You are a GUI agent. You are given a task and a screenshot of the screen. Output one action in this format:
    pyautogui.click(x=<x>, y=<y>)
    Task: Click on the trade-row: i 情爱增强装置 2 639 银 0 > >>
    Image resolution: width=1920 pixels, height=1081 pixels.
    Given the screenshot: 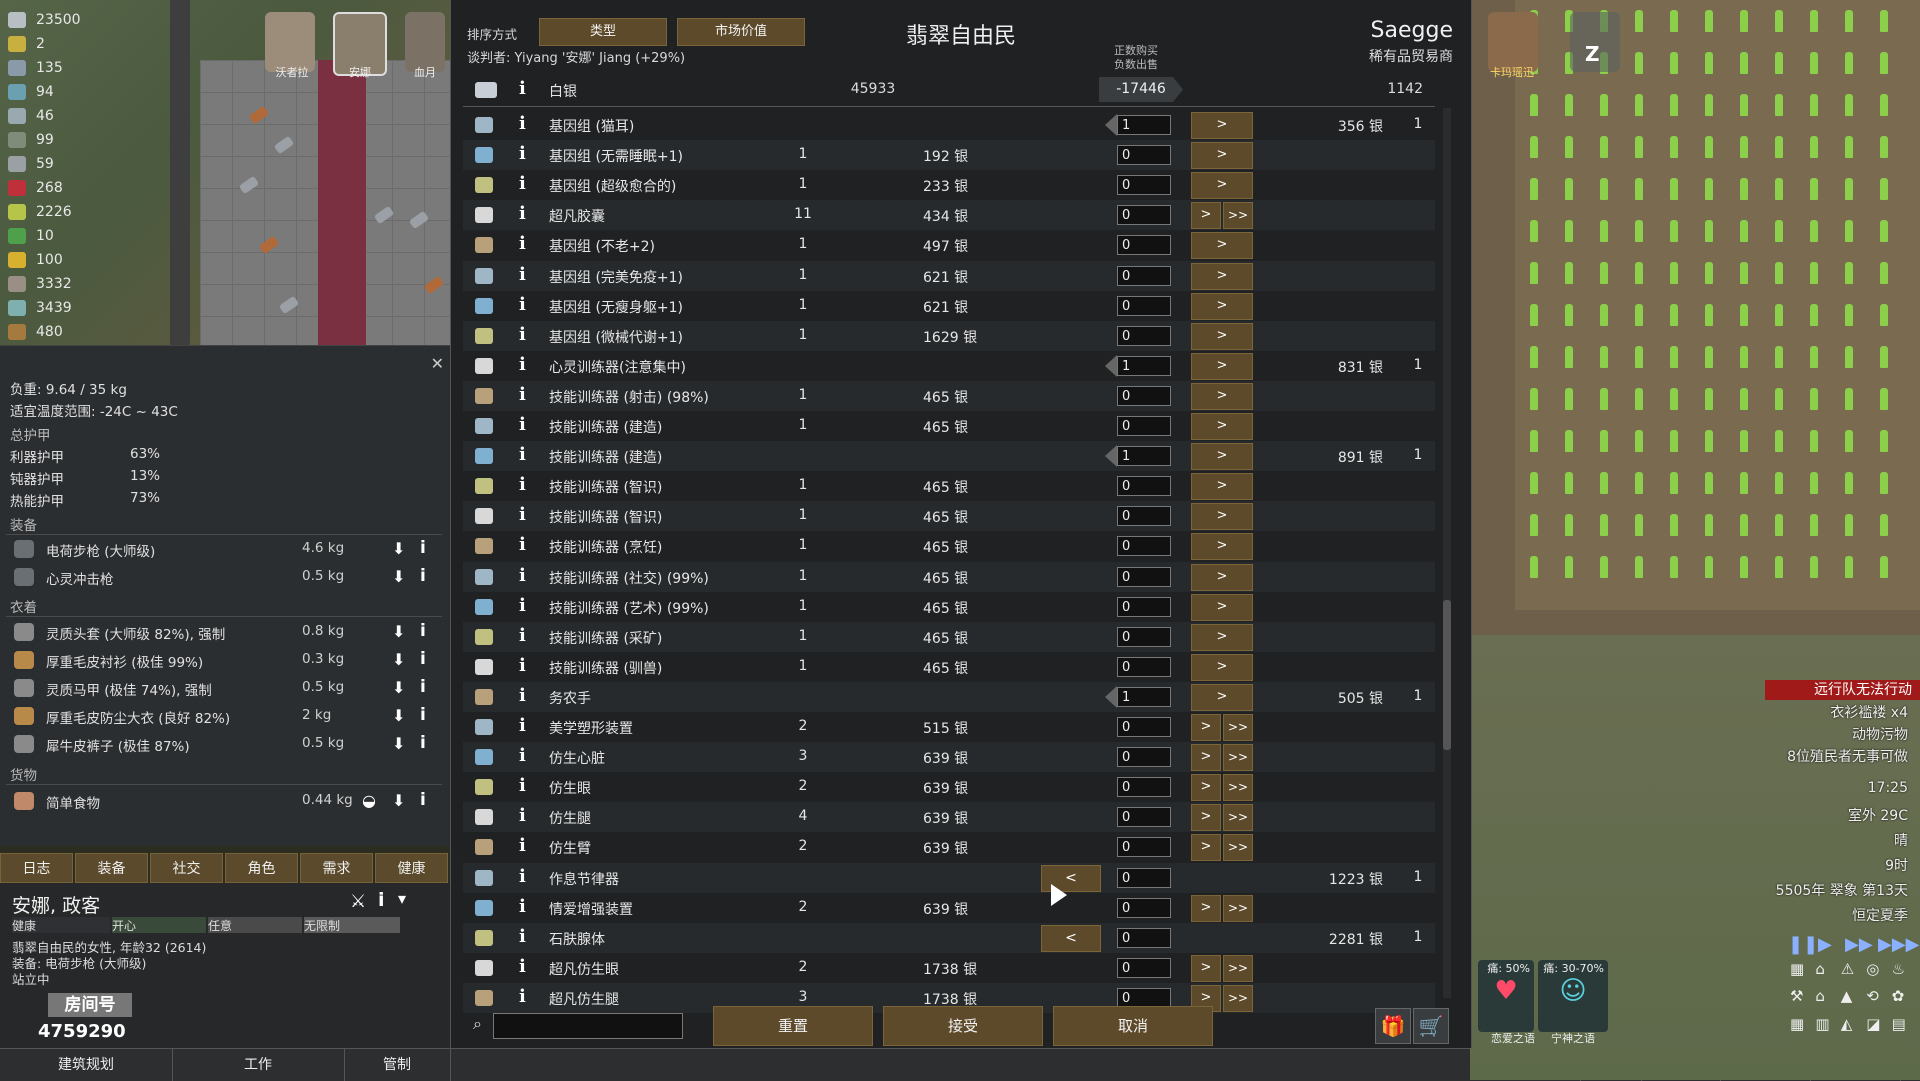 What is the action you would take?
    pyautogui.click(x=949, y=908)
    